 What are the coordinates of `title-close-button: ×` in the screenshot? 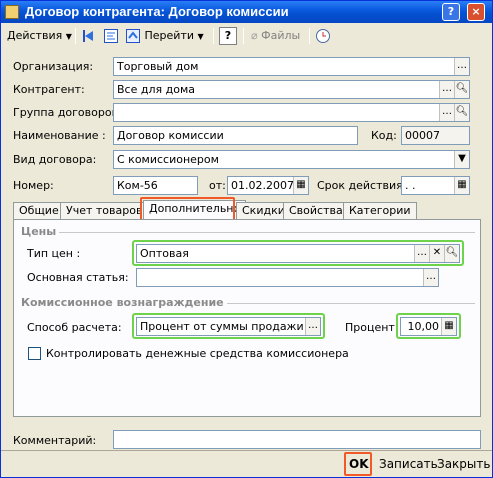 It's located at (476, 12).